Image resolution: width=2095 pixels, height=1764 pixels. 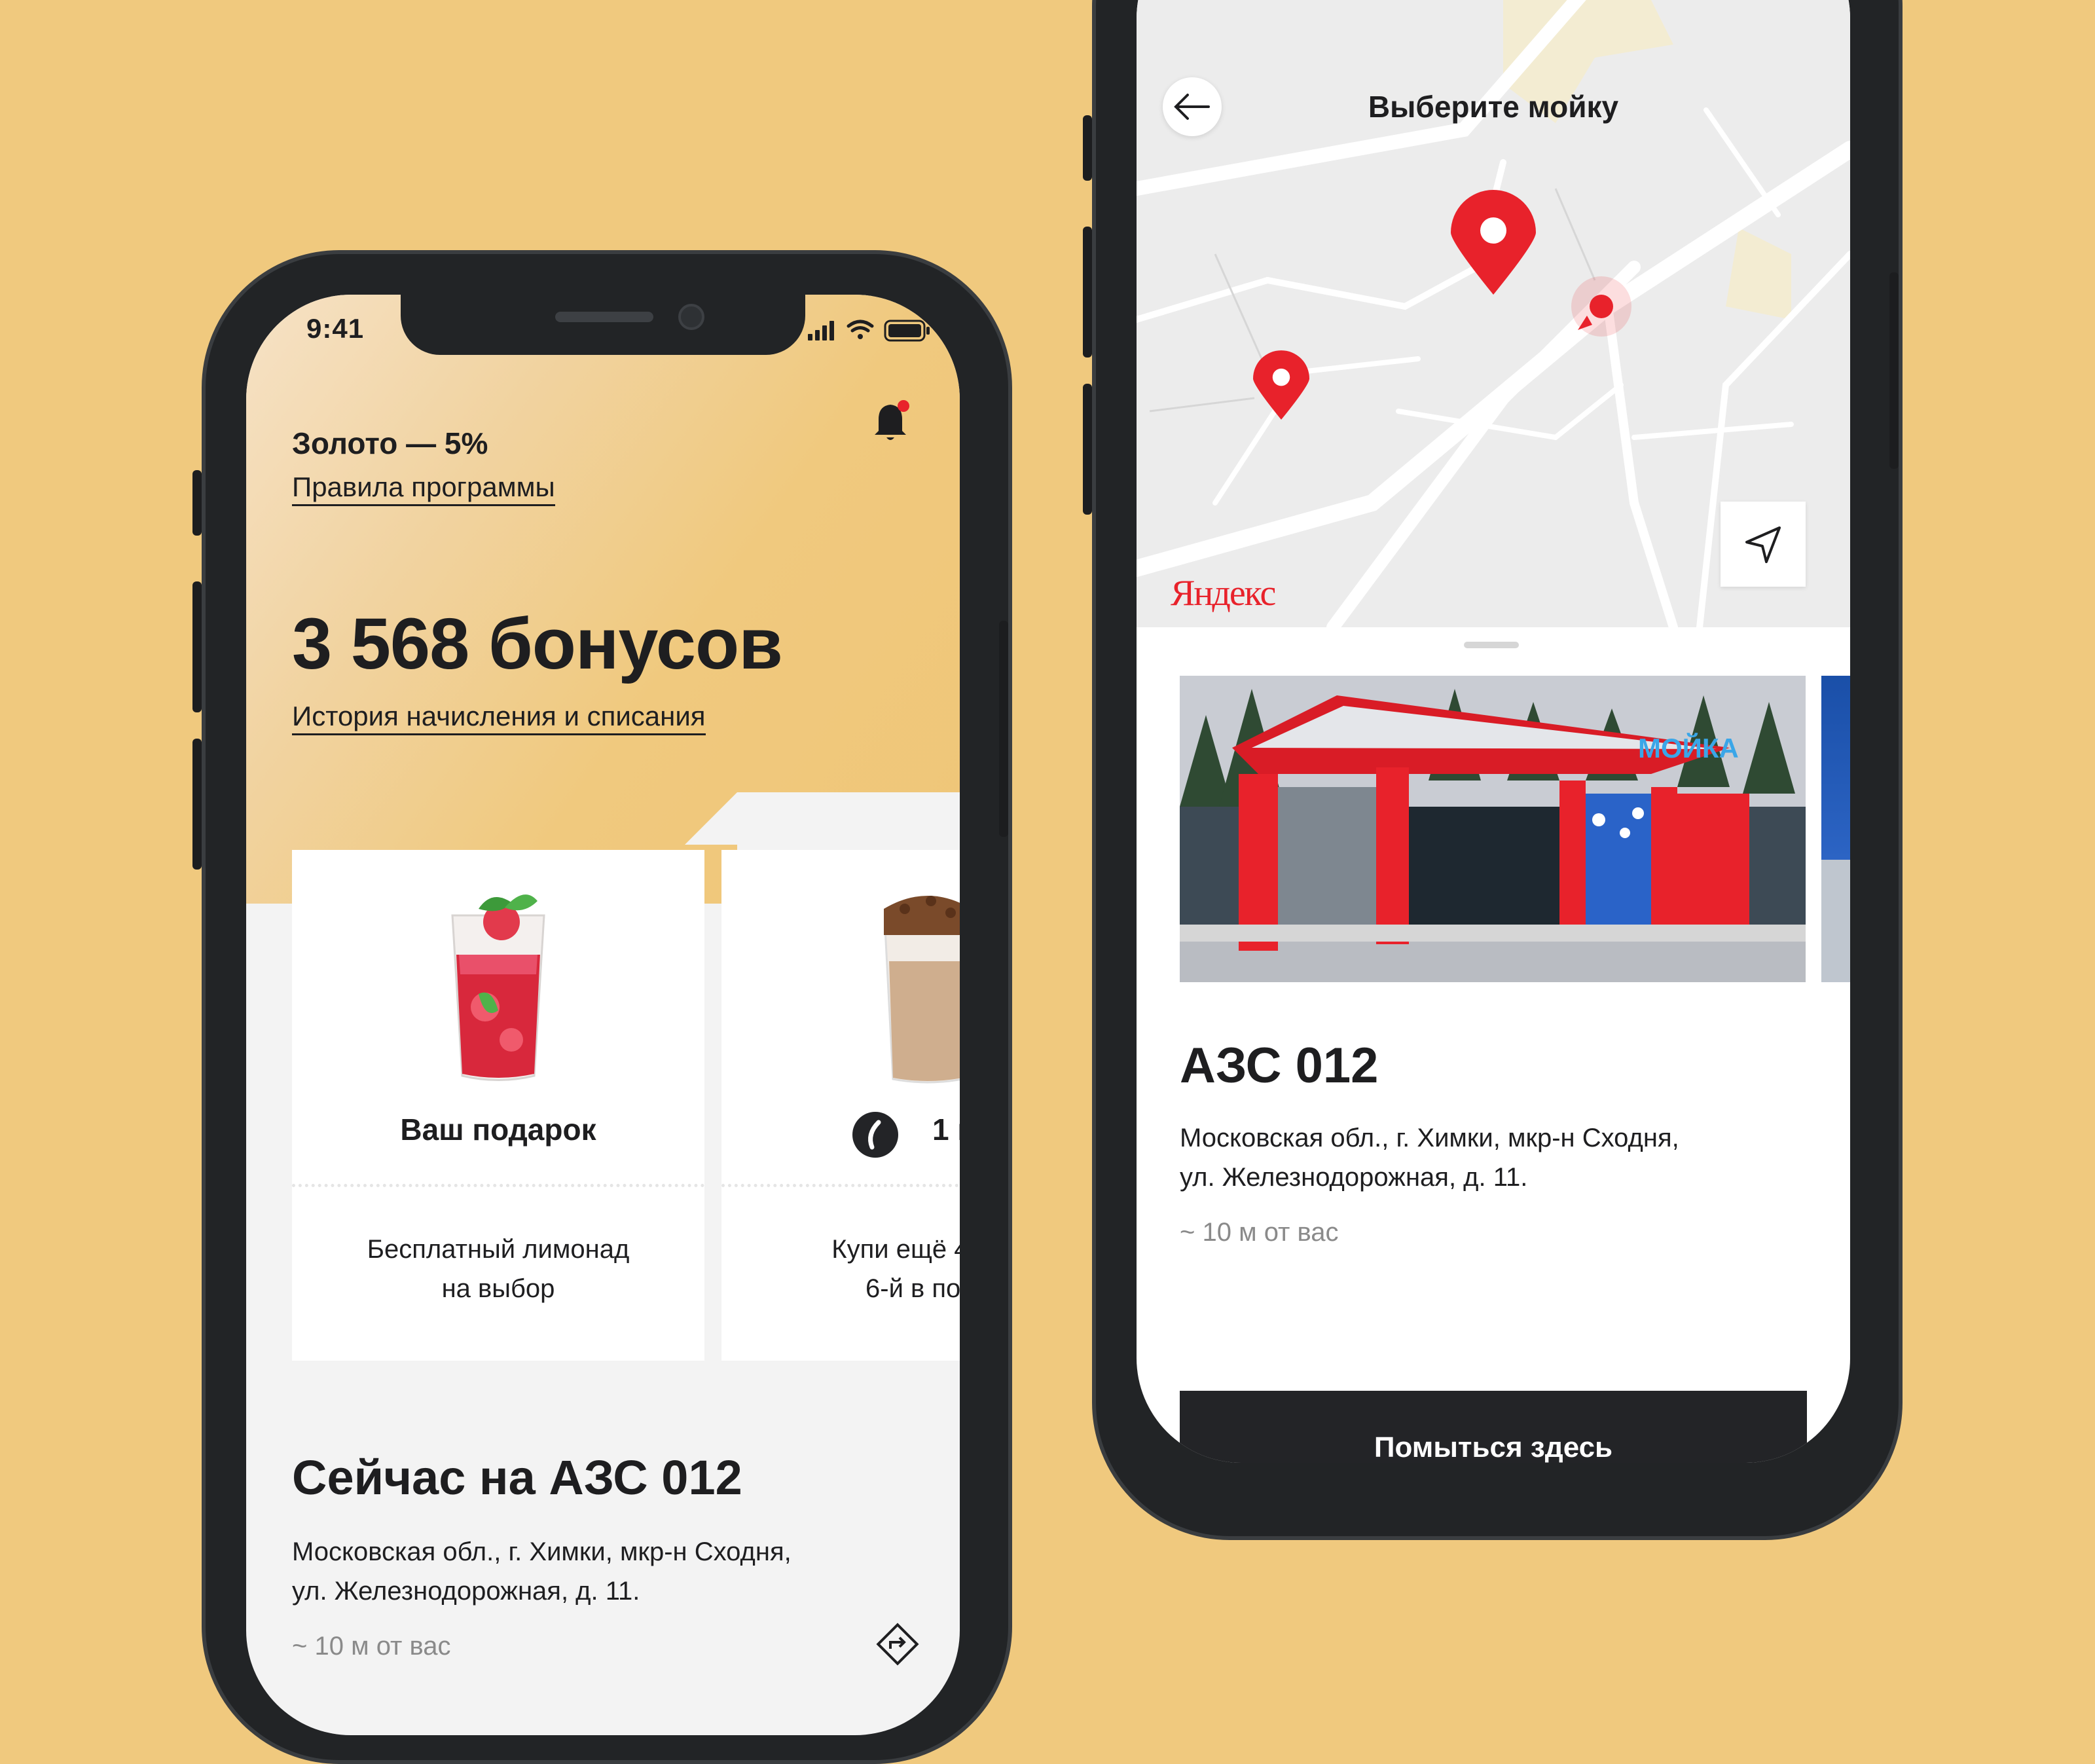 What do you see at coordinates (1279, 1065) in the screenshot?
I see `station-title: АЗС 012` at bounding box center [1279, 1065].